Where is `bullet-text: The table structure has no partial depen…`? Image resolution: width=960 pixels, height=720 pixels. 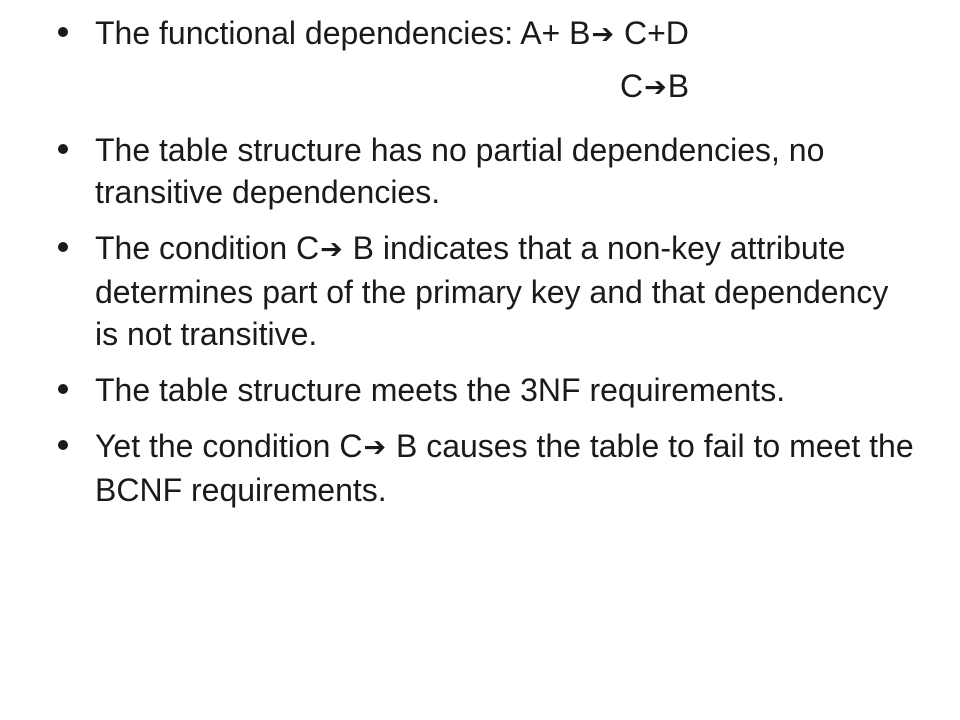
bullet-text: The table structure has no partial depen… is located at coordinates (460, 171).